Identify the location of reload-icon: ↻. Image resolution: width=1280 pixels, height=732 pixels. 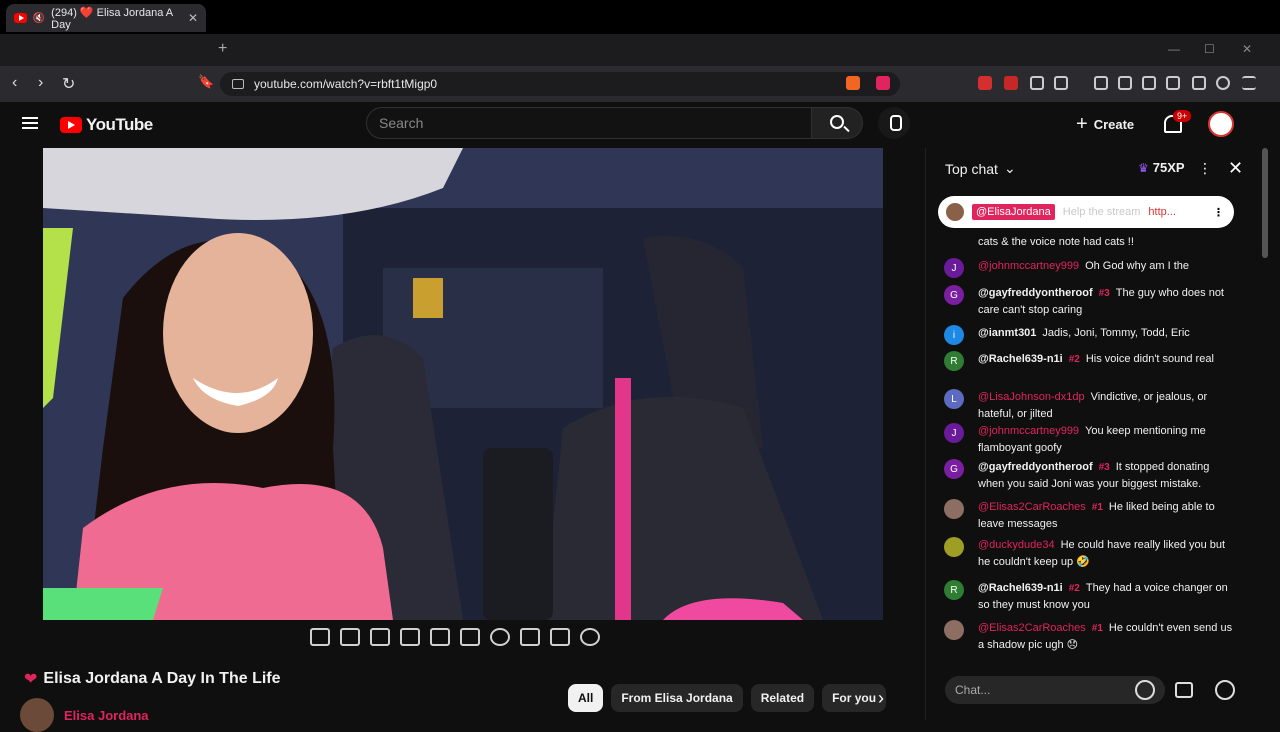
(68, 84).